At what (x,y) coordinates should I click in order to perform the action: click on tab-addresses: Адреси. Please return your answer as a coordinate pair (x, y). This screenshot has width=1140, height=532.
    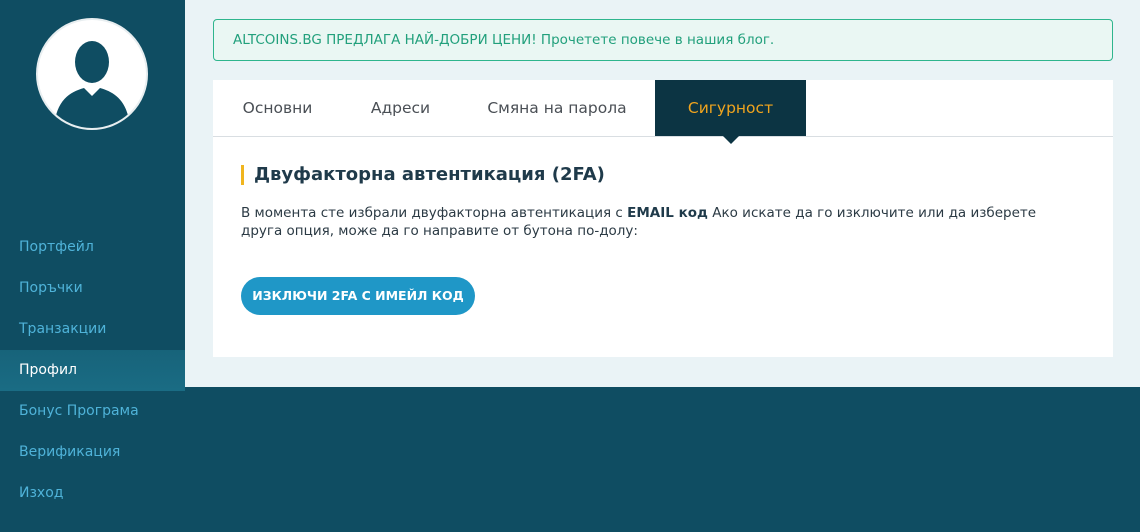
    Looking at the image, I should click on (400, 108).